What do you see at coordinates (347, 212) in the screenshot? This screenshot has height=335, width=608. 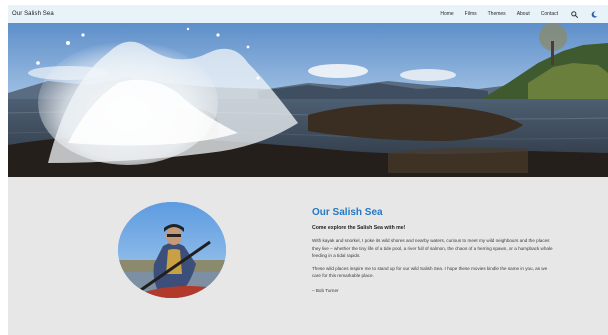 I see `section-heading: Our Salish Sea` at bounding box center [347, 212].